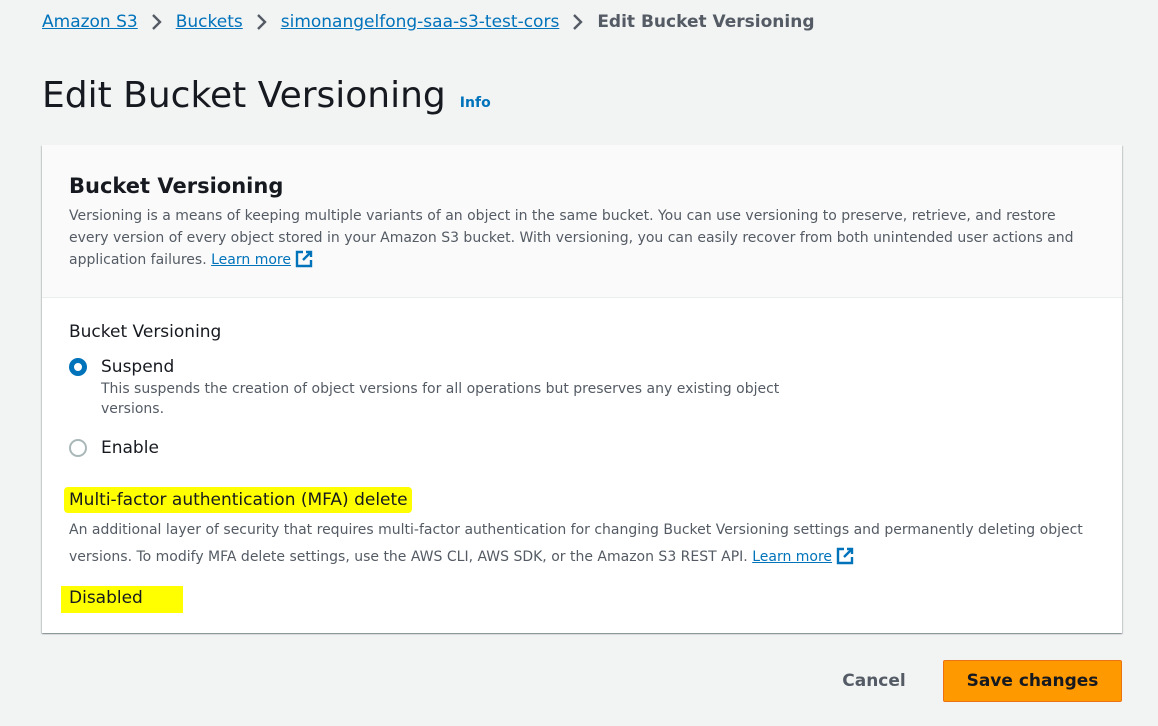 Image resolution: width=1158 pixels, height=726 pixels. What do you see at coordinates (475, 103) in the screenshot?
I see `info-link: Info` at bounding box center [475, 103].